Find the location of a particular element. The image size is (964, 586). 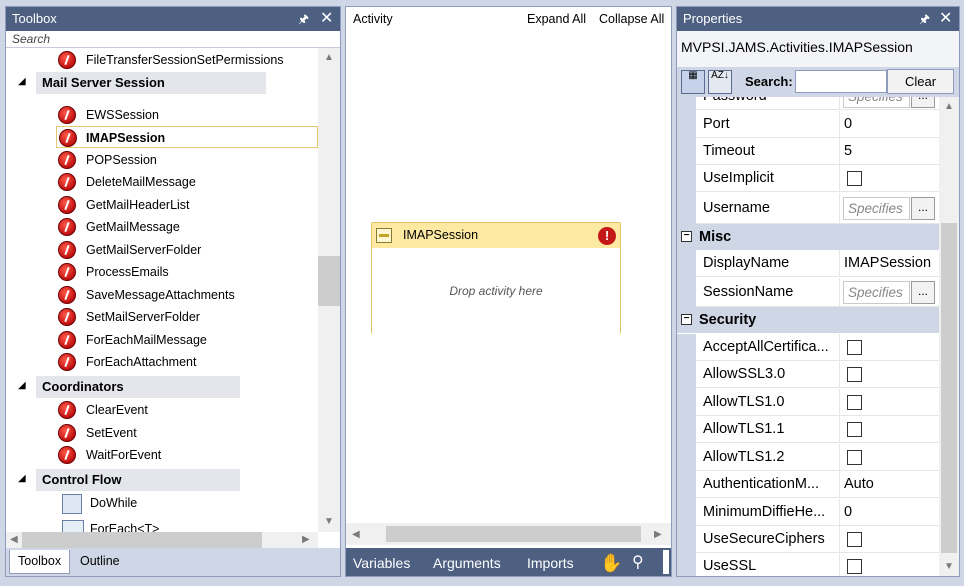

toolbox-vertical-scrollbar: ▲ ▼ is located at coordinates (329, 290).